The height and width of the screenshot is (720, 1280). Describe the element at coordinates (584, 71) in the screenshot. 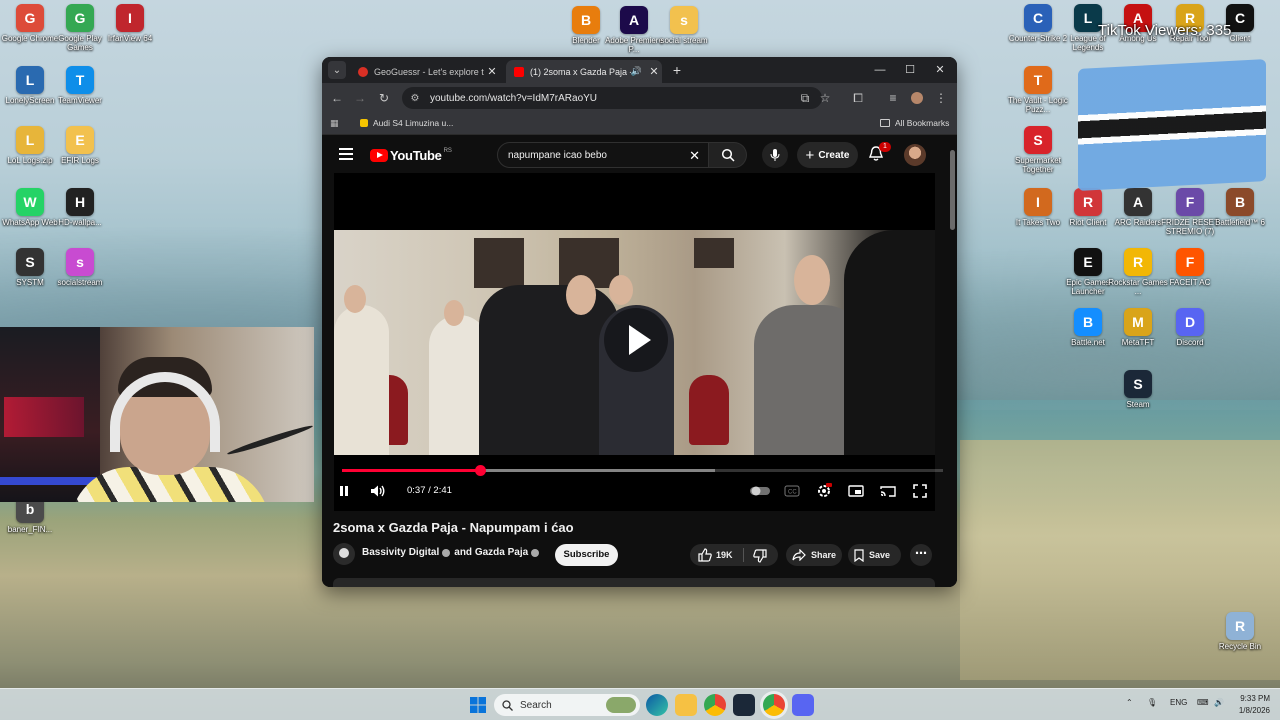

I see `tab-youtube: (1) 2soma x Gazda Paja - Na 🔊 ✕` at that location.